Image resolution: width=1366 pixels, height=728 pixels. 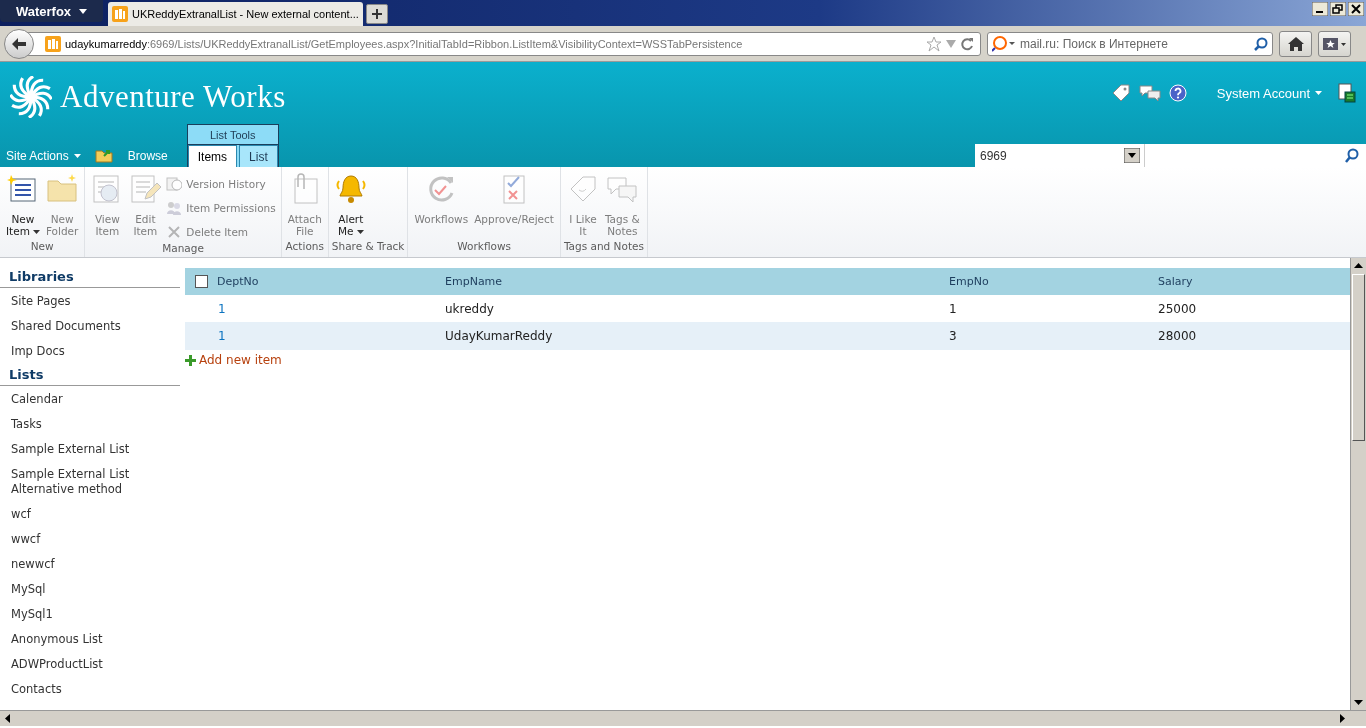 I want to click on group-label: New, so click(x=42, y=247).